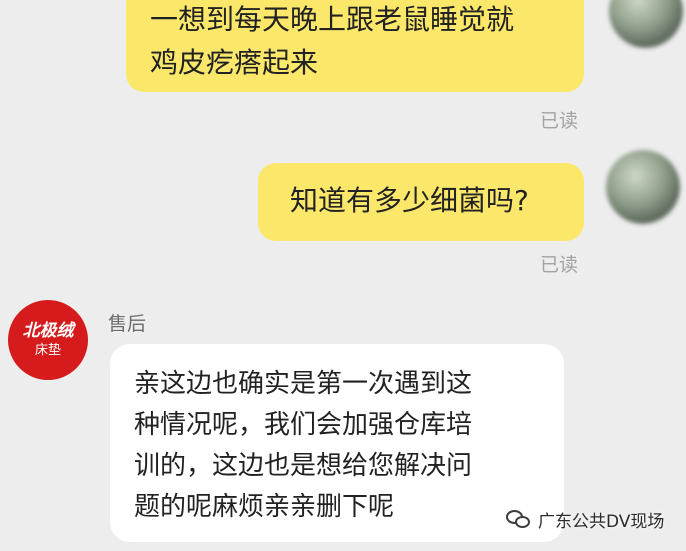  Describe the element at coordinates (48, 331) in the screenshot. I see `store-logo-text: 北极绒` at that location.